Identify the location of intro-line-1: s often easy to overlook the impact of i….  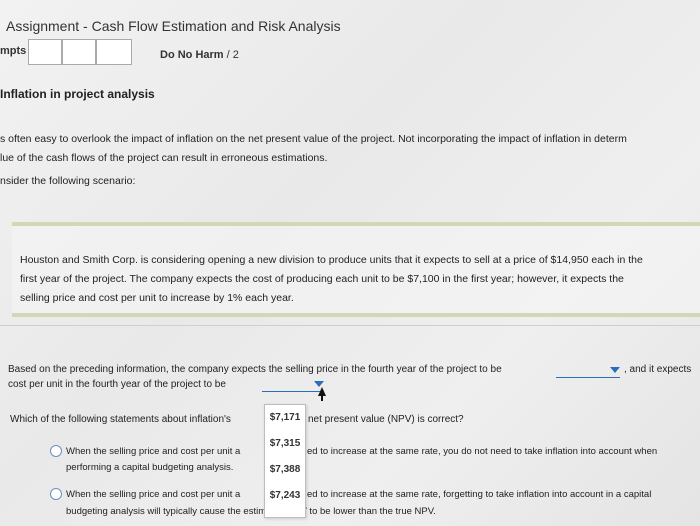
(313, 139).